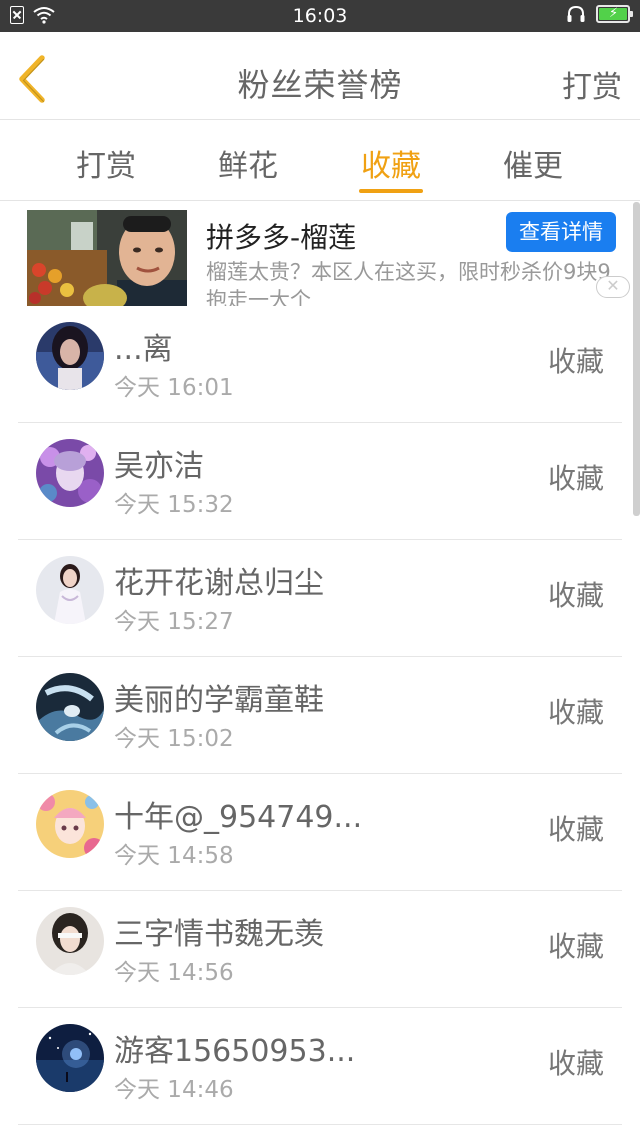 The width and height of the screenshot is (640, 1138). What do you see at coordinates (561, 232) in the screenshot?
I see `ad-details-button: 查看详情` at bounding box center [561, 232].